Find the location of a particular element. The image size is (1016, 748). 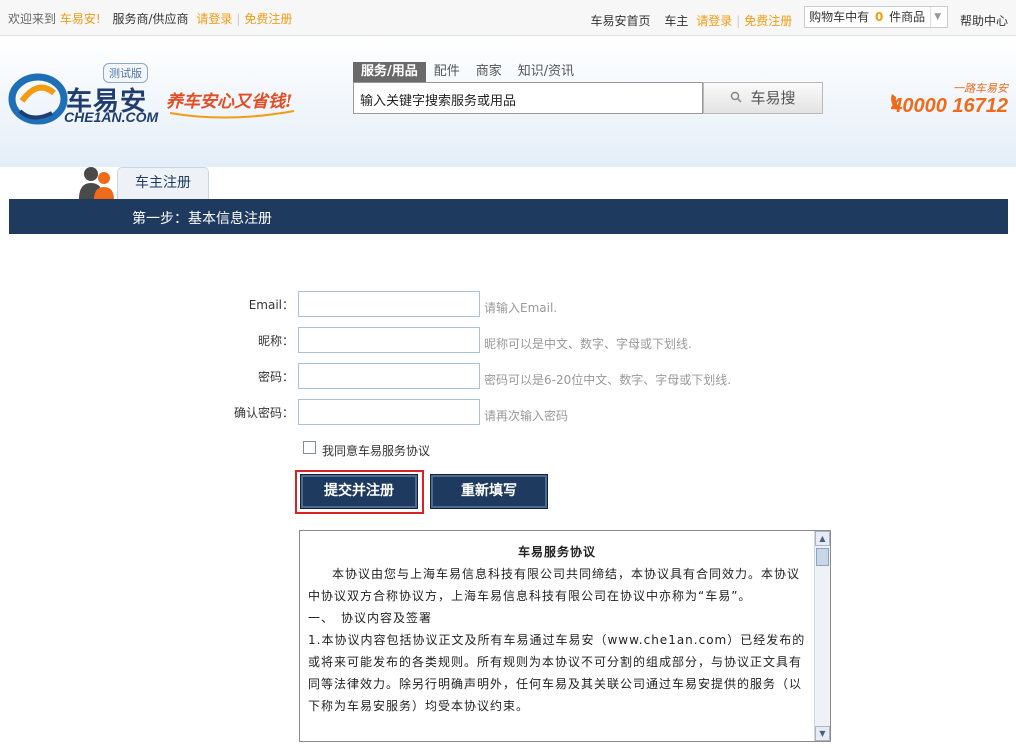

password-label: 密码： is located at coordinates (275, 377).